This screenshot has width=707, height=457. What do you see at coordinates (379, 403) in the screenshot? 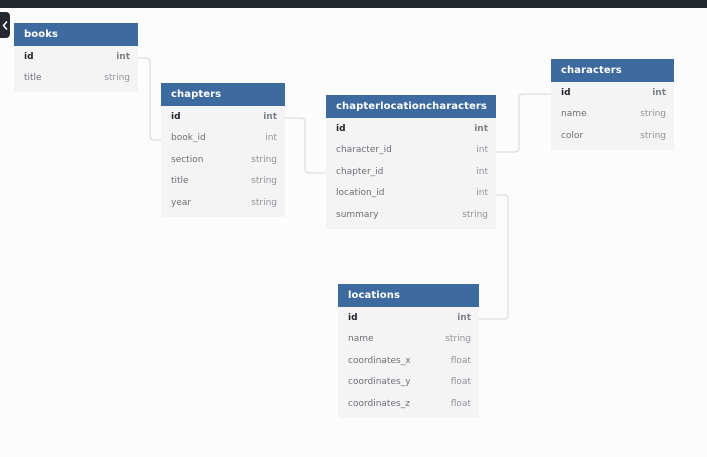
I see `column-name: coordinates_z` at bounding box center [379, 403].